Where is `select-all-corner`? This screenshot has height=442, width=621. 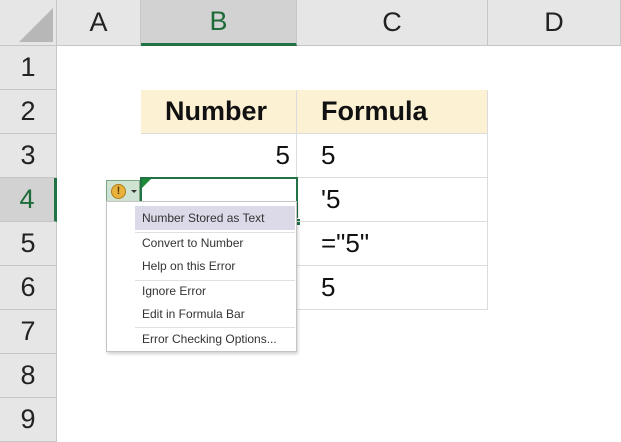
select-all-corner is located at coordinates (28, 23).